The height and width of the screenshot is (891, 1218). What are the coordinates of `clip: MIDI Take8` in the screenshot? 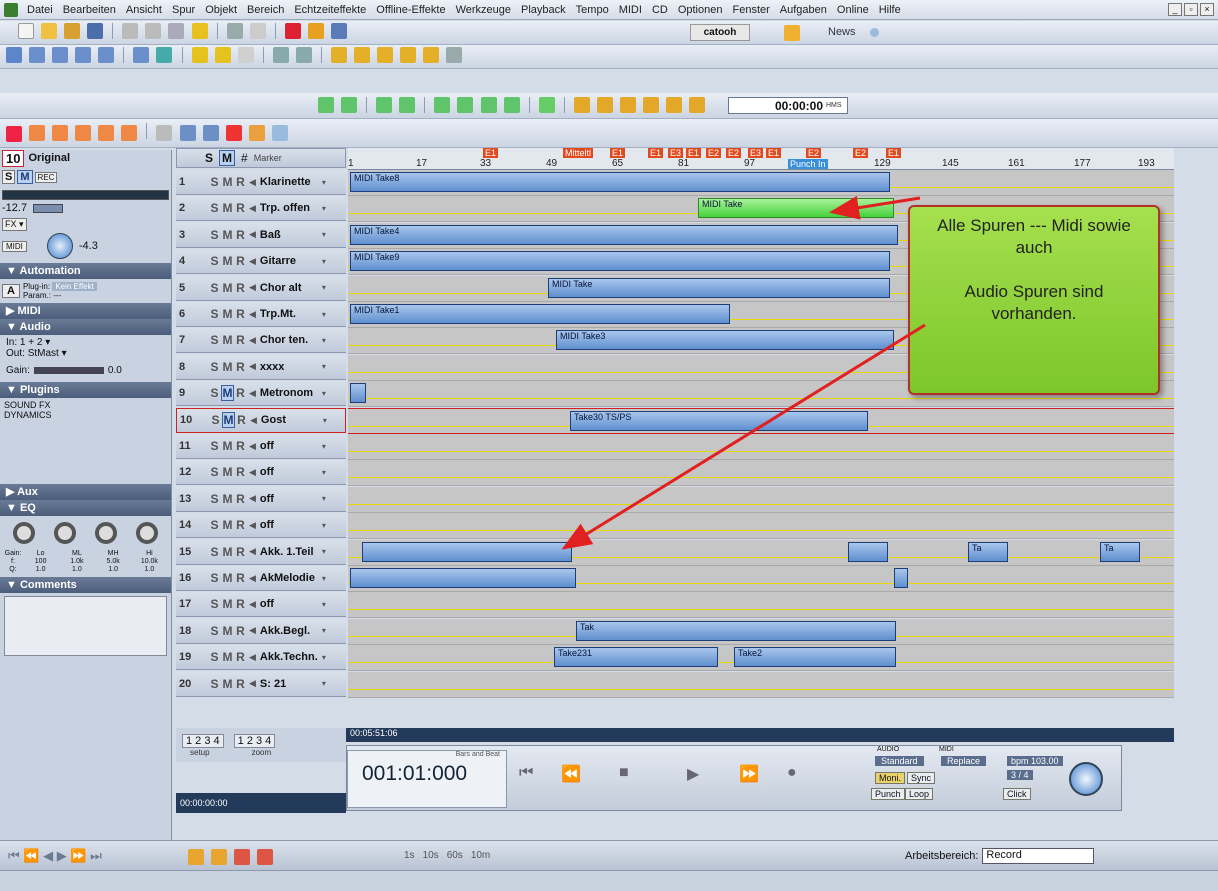 It's located at (620, 182).